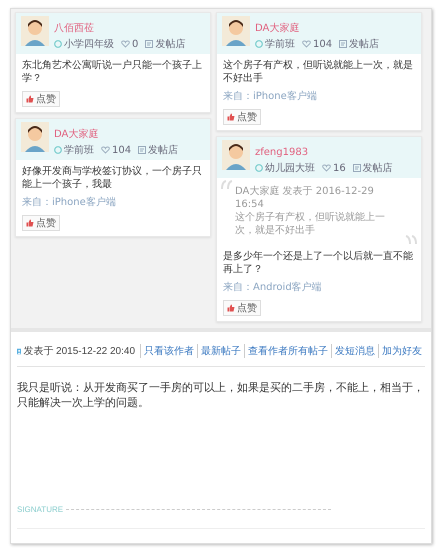  I want to click on post-link: 只看该作者, so click(168, 351).